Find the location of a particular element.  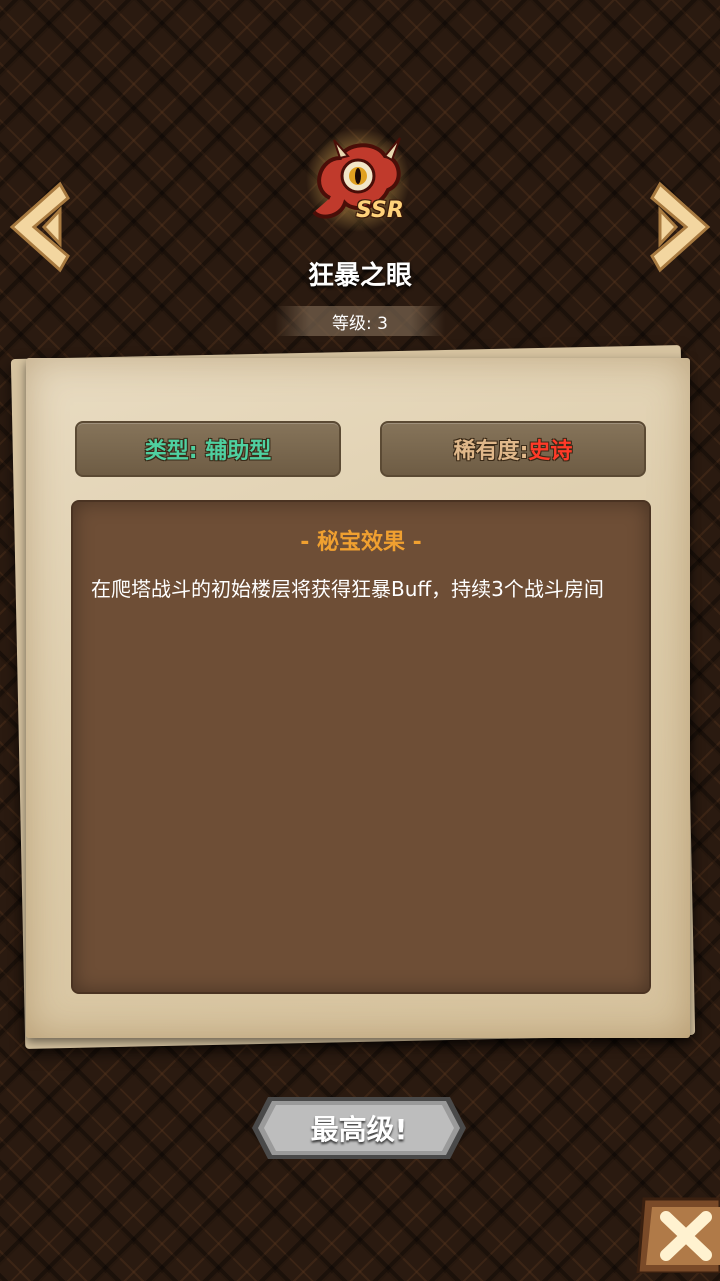

max-level-label: 最高级! is located at coordinates (359, 1129).